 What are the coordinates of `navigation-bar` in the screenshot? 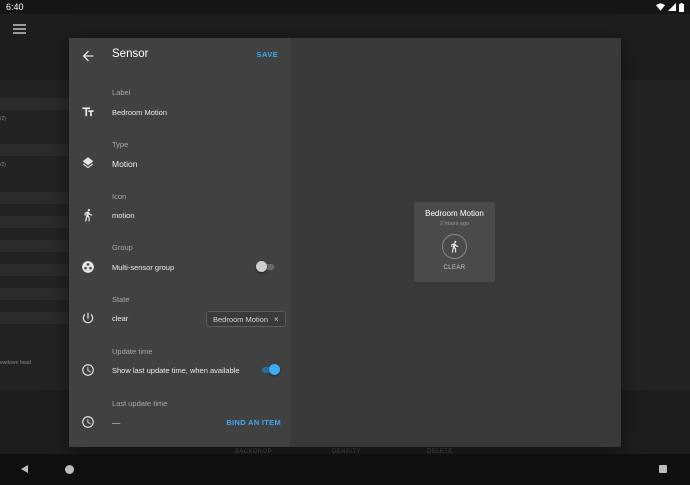 It's located at (345, 469).